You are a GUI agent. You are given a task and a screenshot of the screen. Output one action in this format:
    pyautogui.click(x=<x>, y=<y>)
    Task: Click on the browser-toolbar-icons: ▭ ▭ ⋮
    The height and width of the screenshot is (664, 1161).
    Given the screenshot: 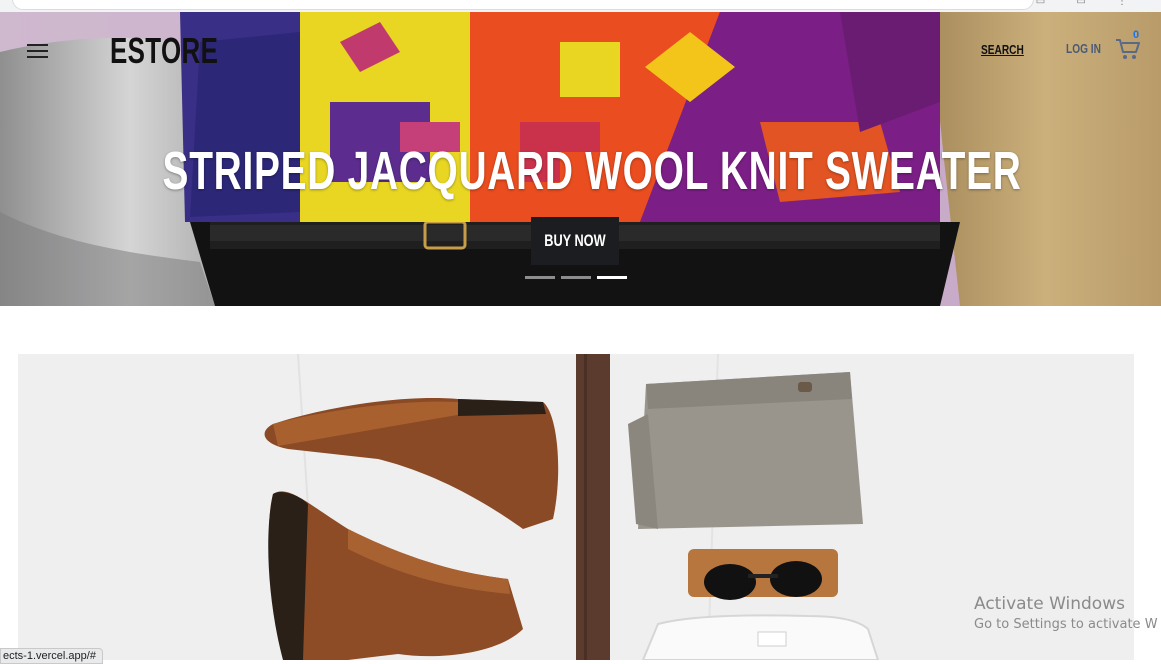 What is the action you would take?
    pyautogui.click(x=1088, y=3)
    